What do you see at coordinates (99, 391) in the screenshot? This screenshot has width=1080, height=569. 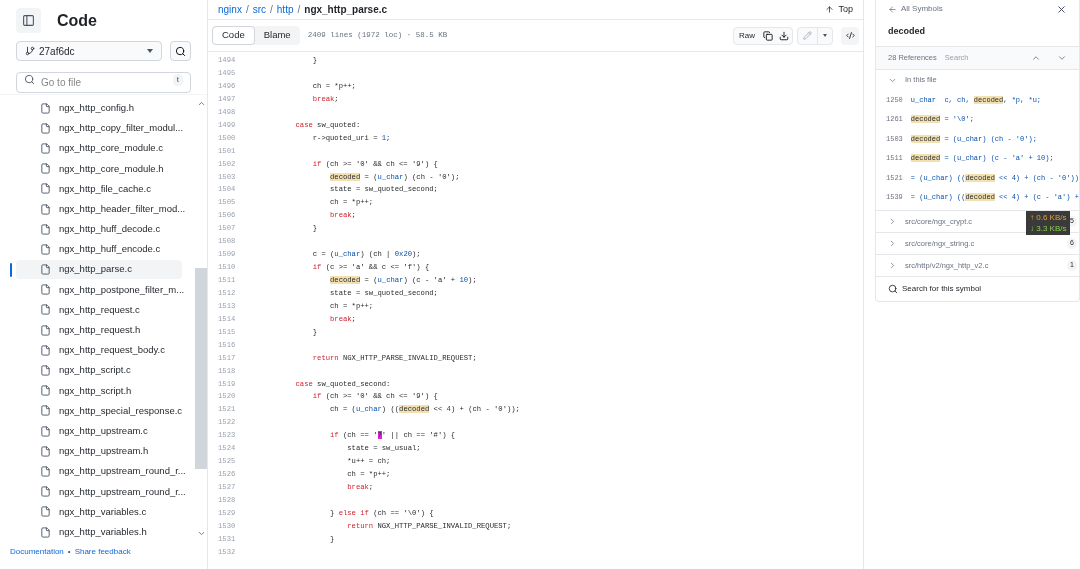 I see `file-item: ngx_http_script.h` at bounding box center [99, 391].